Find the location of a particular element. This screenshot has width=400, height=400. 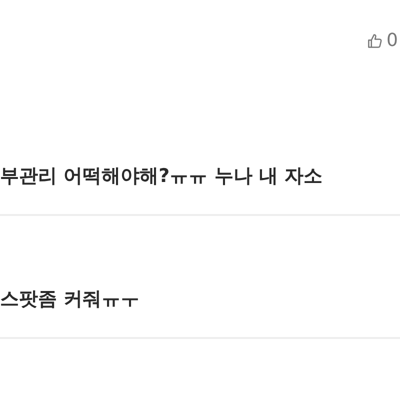

reply-text: 스팟좀 커줘ㅠㅜ is located at coordinates (200, 312).